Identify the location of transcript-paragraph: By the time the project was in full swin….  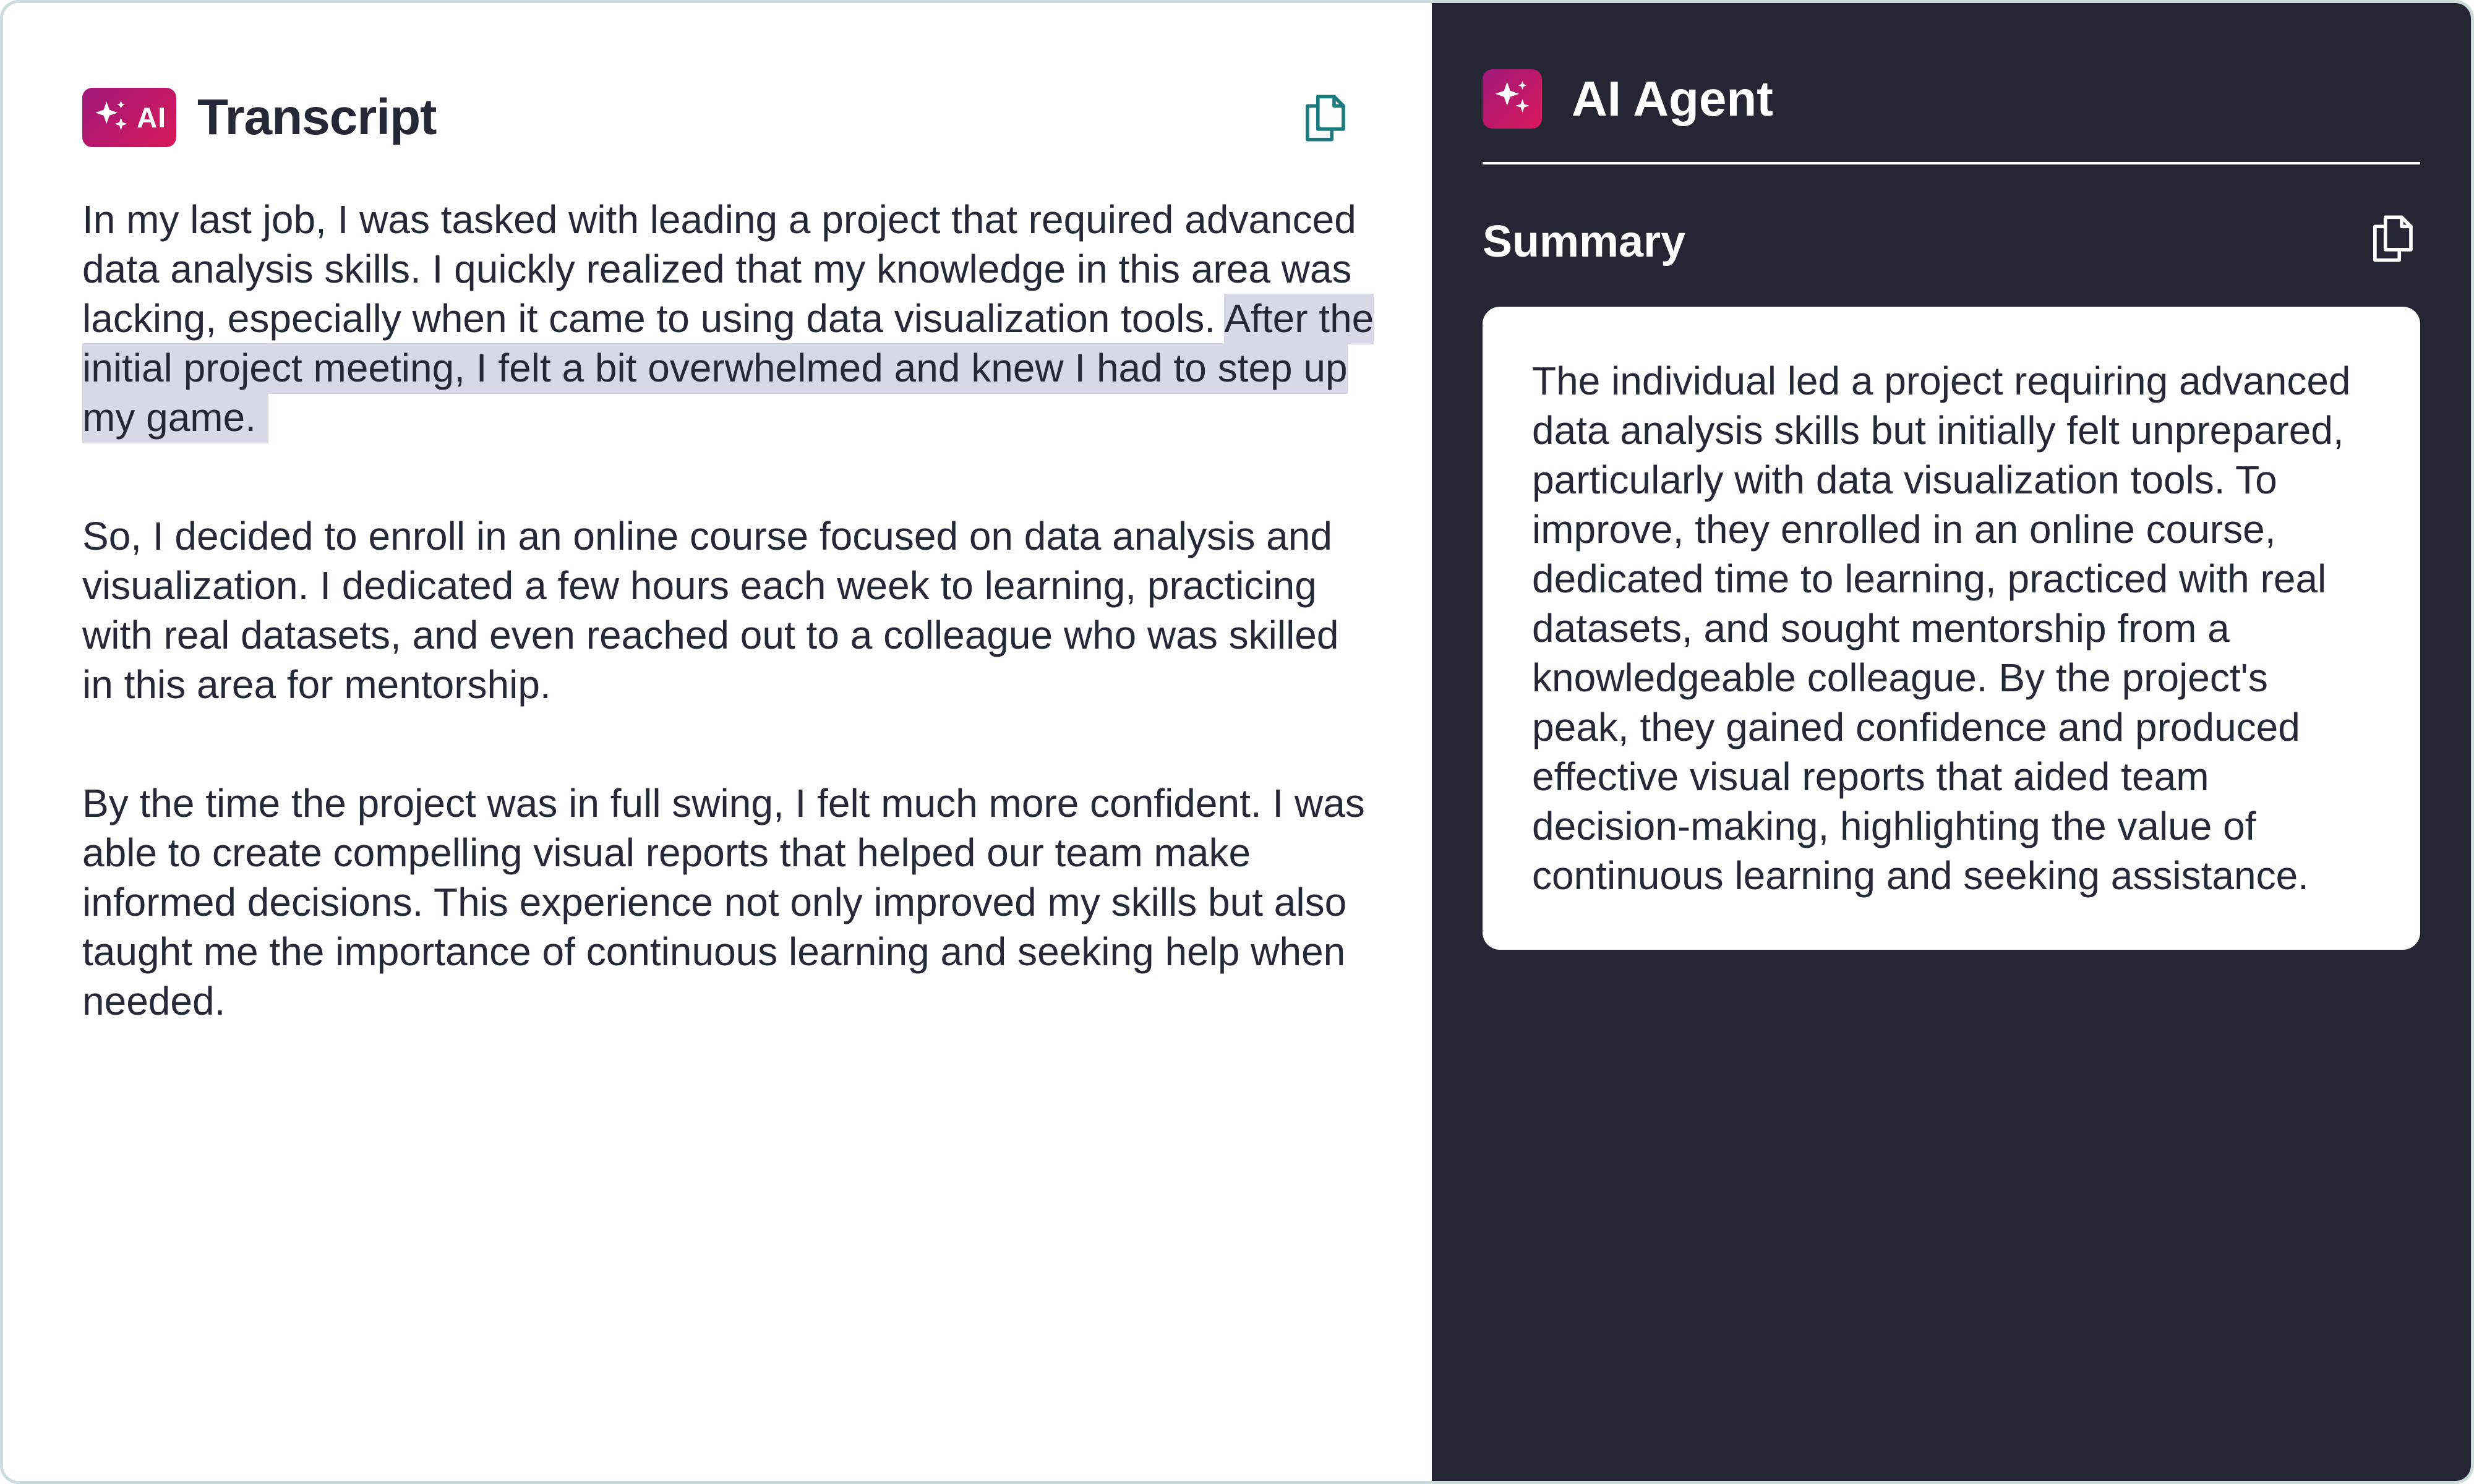
(723, 902).